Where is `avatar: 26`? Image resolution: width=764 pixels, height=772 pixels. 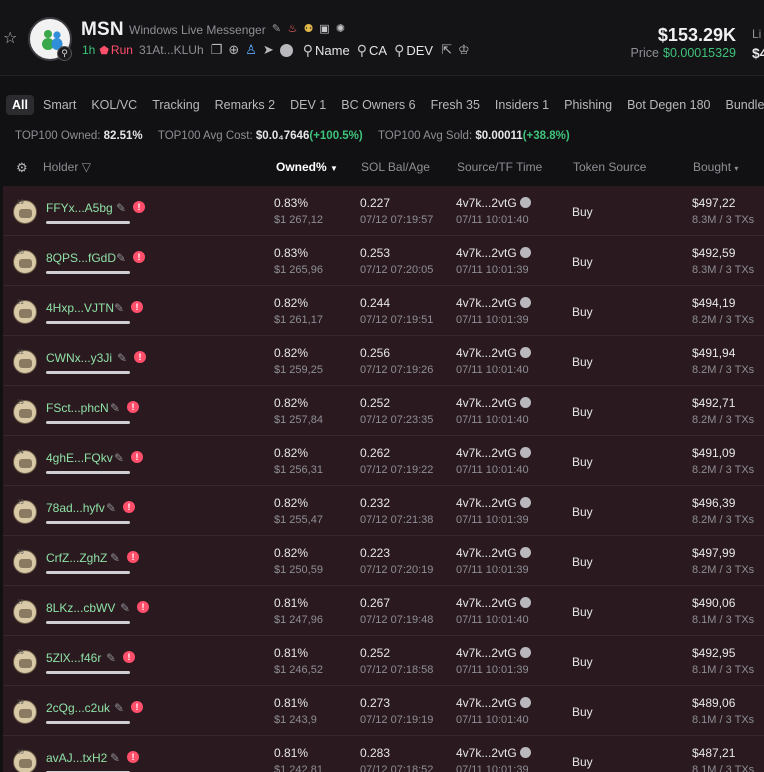
avatar: 26 is located at coordinates (25, 562).